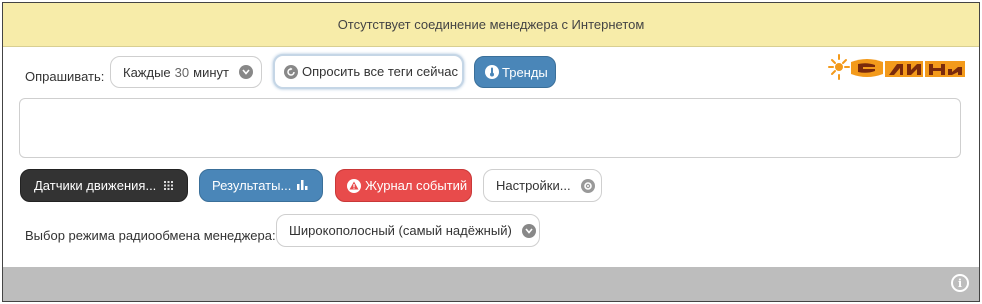 Image resolution: width=982 pixels, height=304 pixels. Describe the element at coordinates (302, 185) in the screenshot. I see `bar-chart-icon` at that location.